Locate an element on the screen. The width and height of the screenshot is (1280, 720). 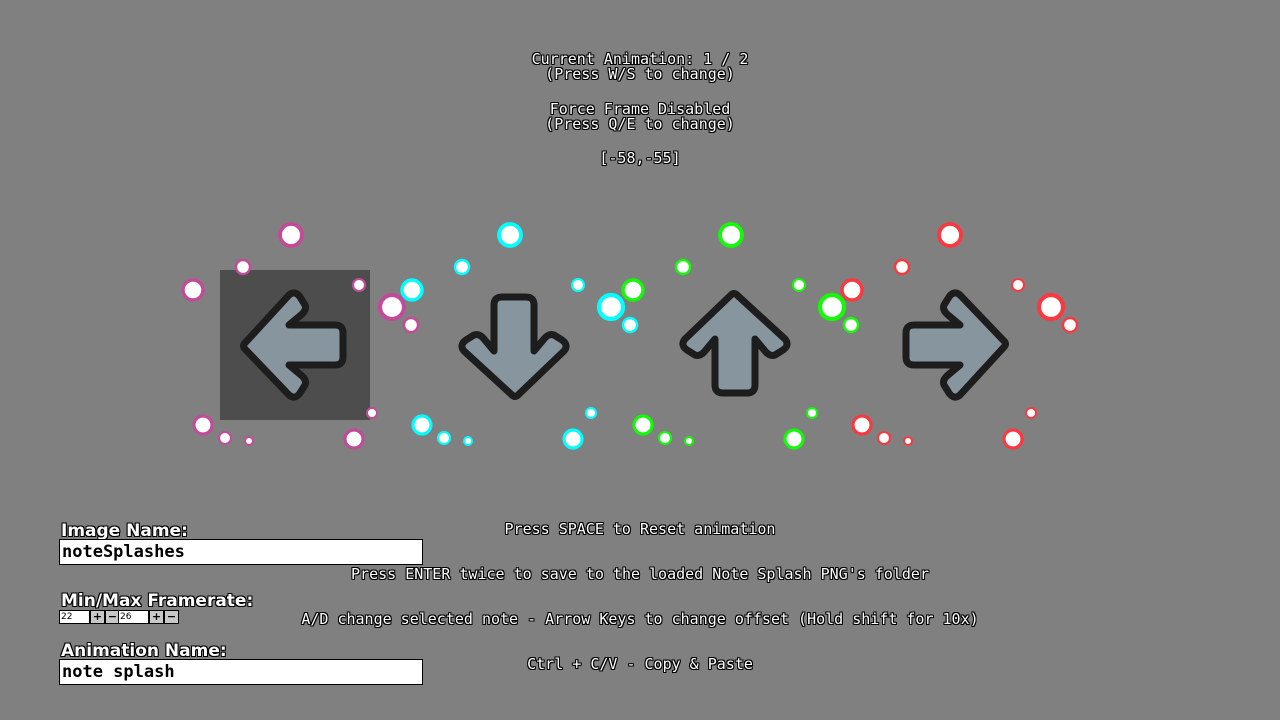
note-up is located at coordinates (740, 336).